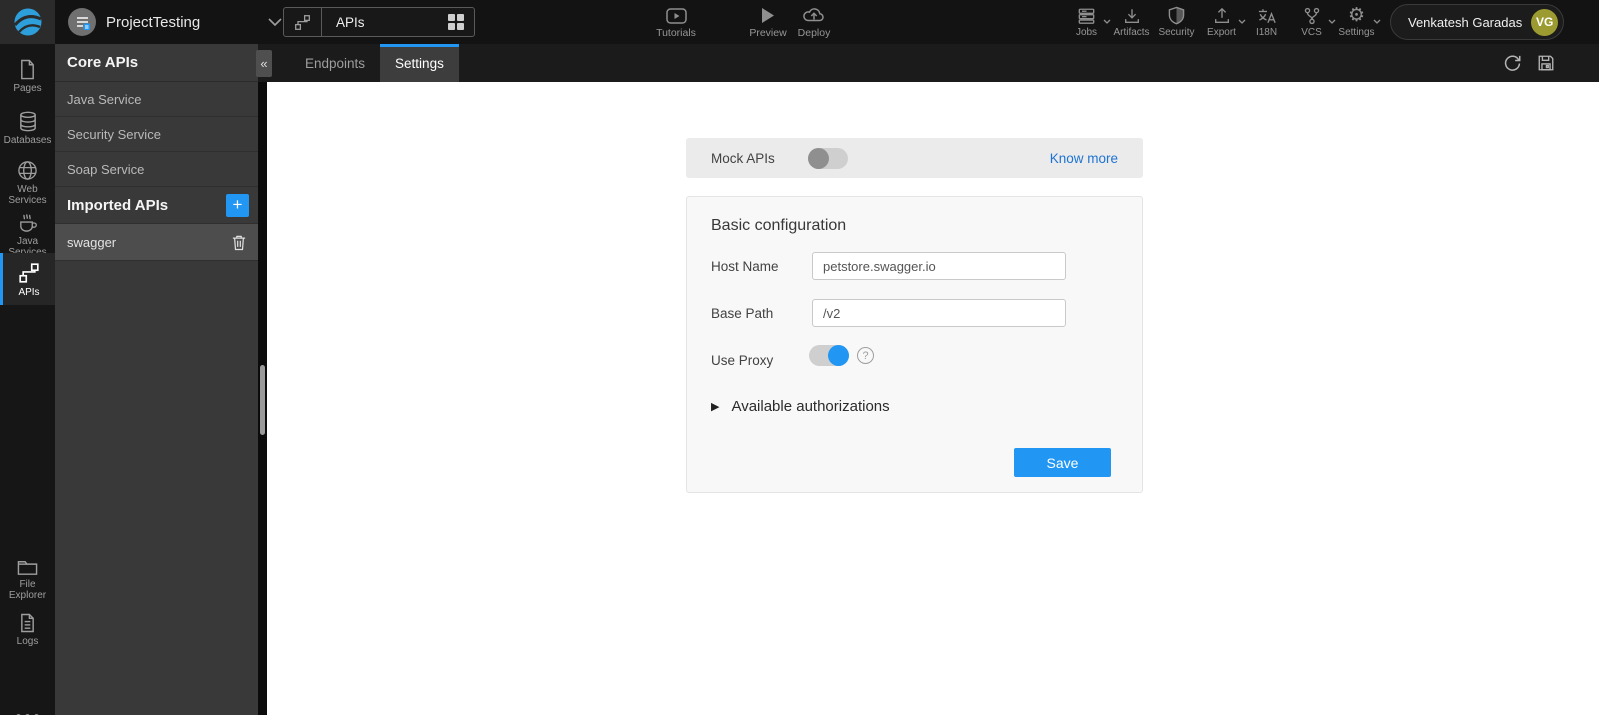 This screenshot has width=1599, height=715. What do you see at coordinates (1131, 15) in the screenshot?
I see `artifacts-download-icon` at bounding box center [1131, 15].